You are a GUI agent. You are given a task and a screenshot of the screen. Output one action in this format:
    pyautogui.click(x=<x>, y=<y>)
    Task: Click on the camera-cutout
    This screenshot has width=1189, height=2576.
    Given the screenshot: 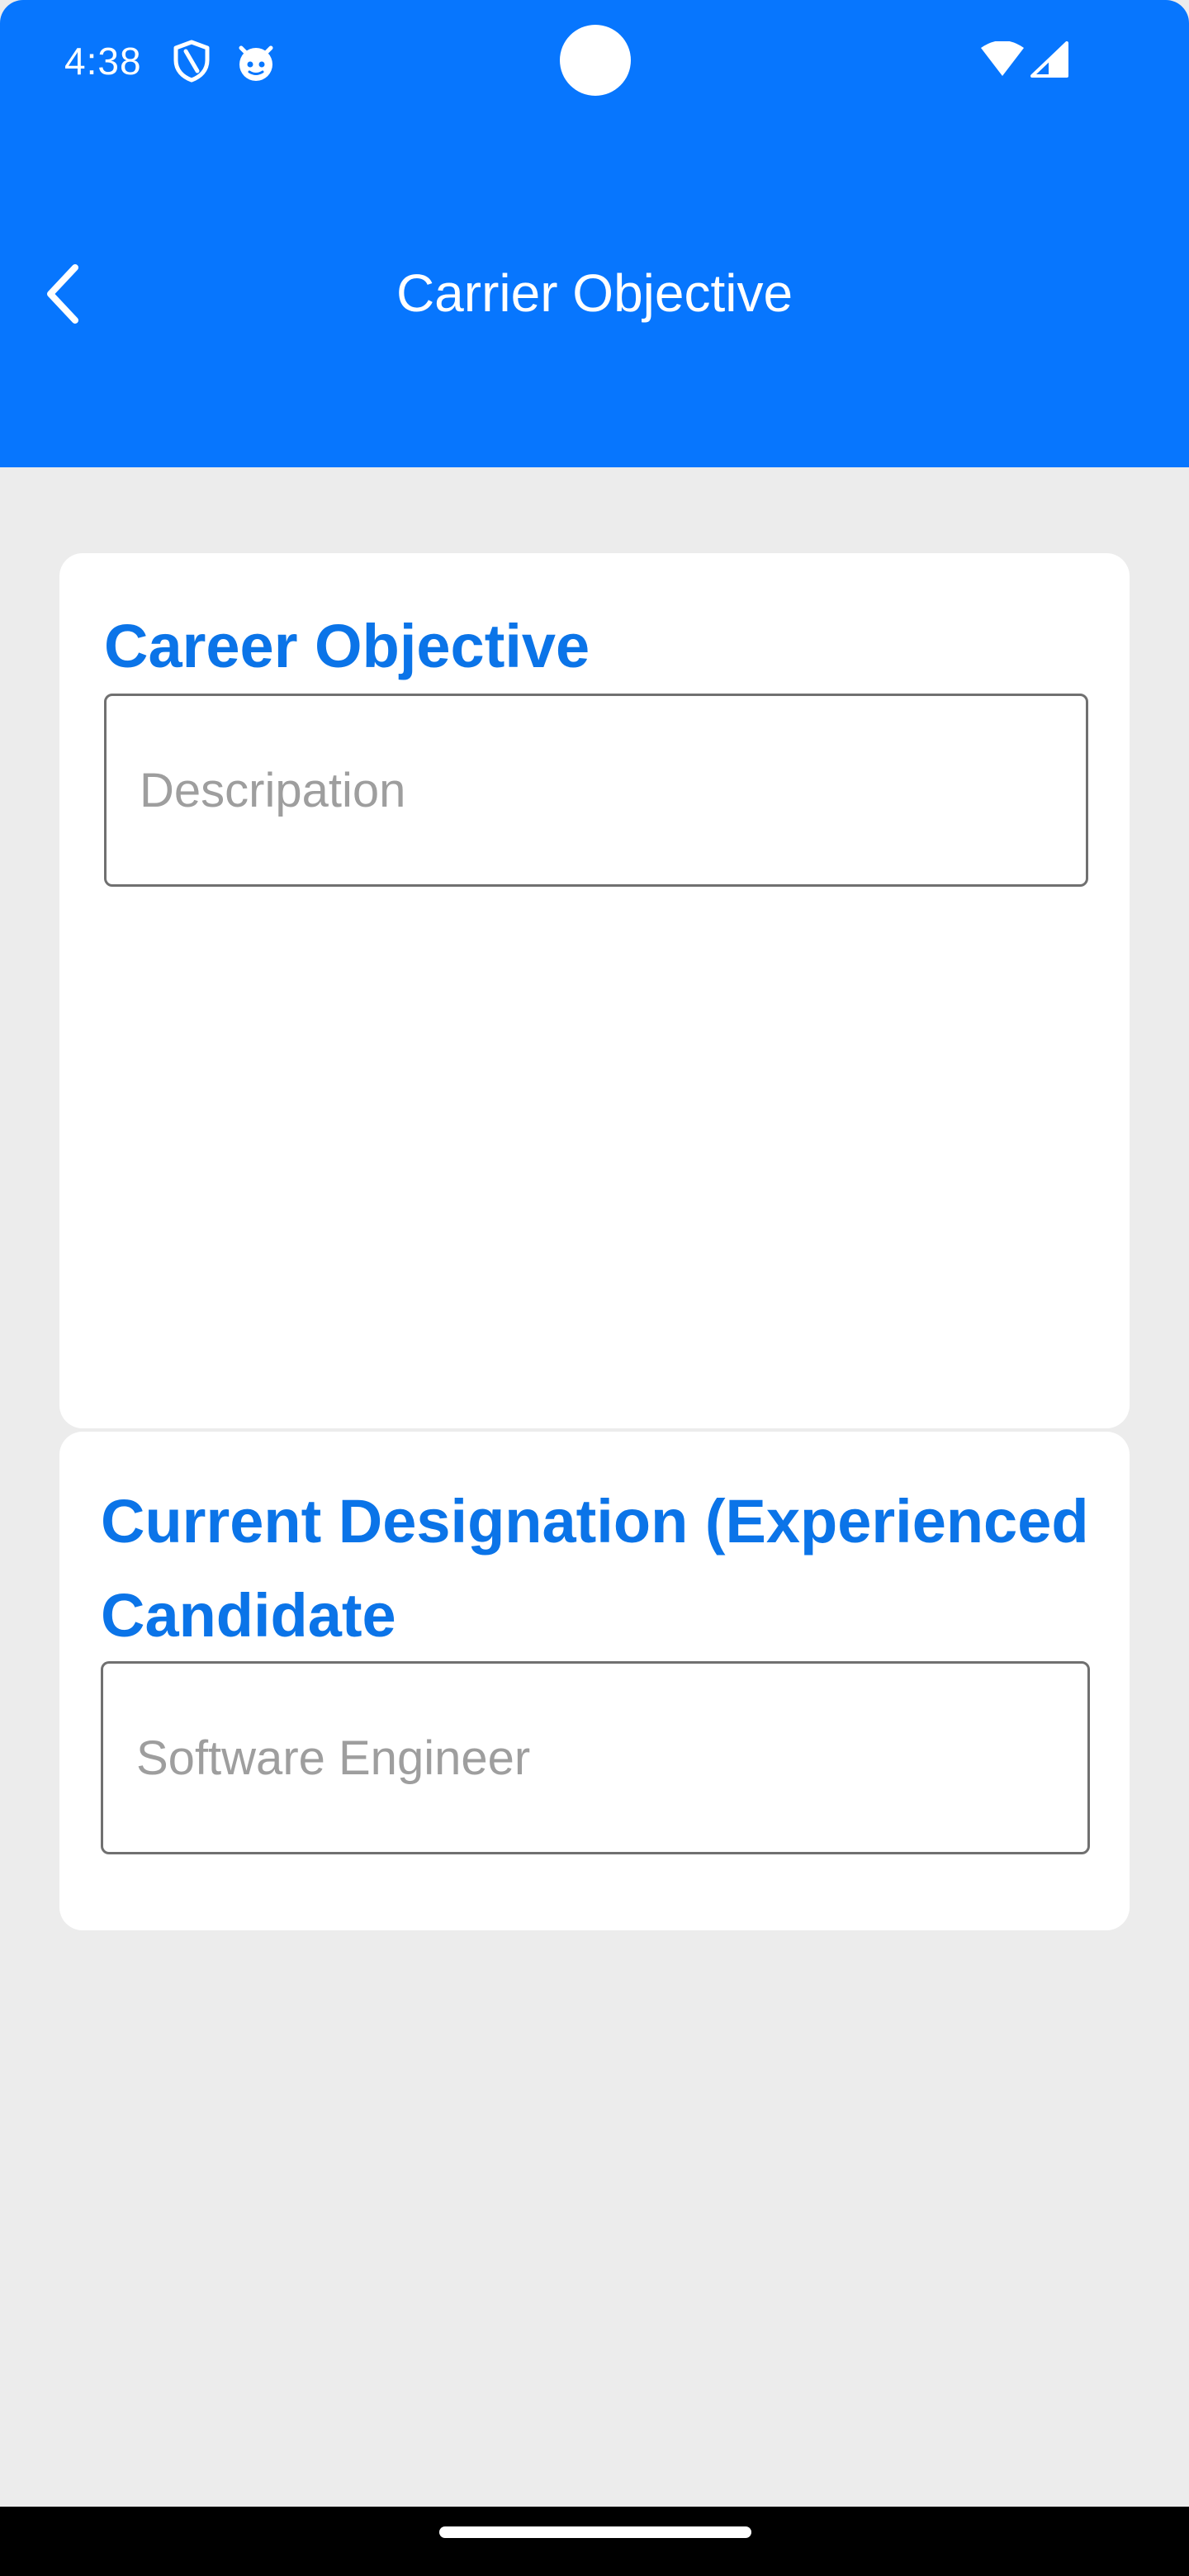 What is the action you would take?
    pyautogui.click(x=595, y=60)
    